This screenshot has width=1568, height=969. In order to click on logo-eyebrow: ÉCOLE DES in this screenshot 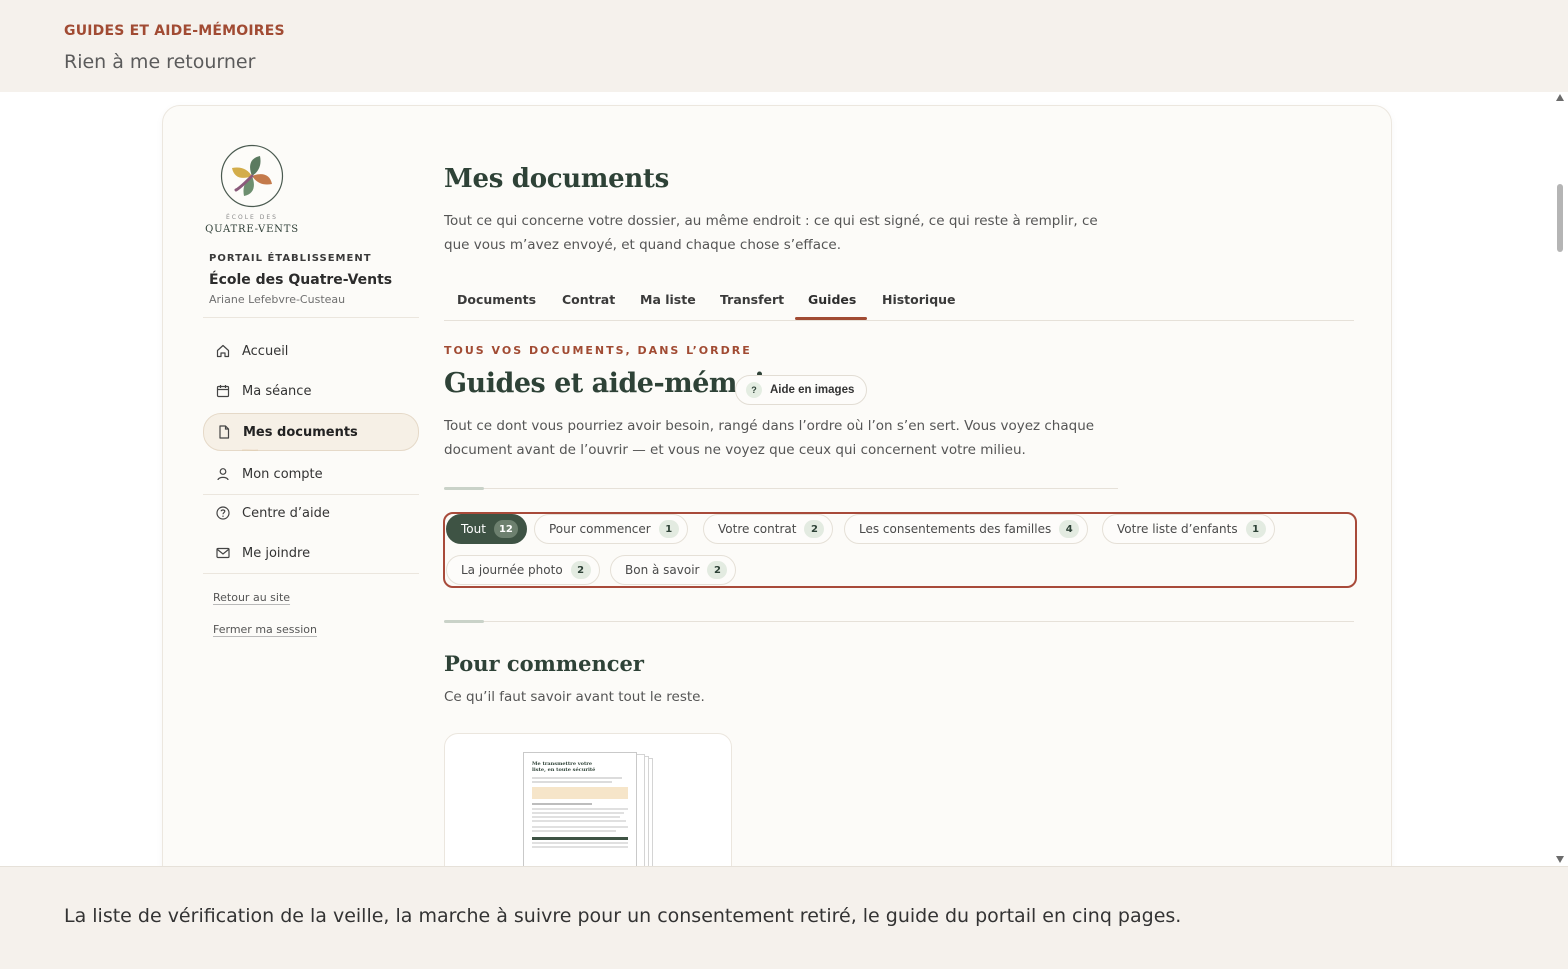, I will do `click(252, 217)`.